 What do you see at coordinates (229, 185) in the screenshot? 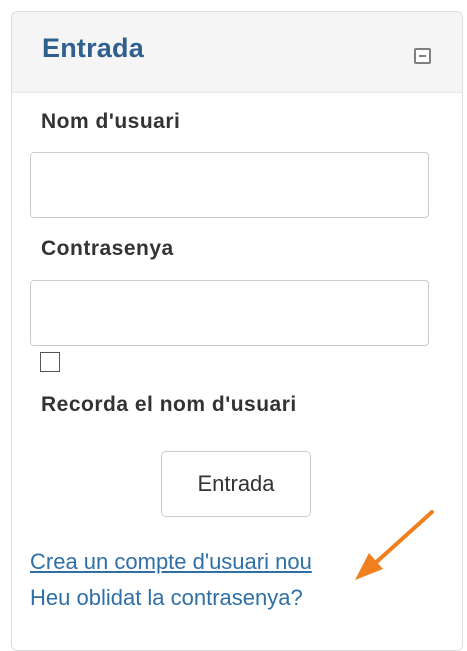
I see `username-input` at bounding box center [229, 185].